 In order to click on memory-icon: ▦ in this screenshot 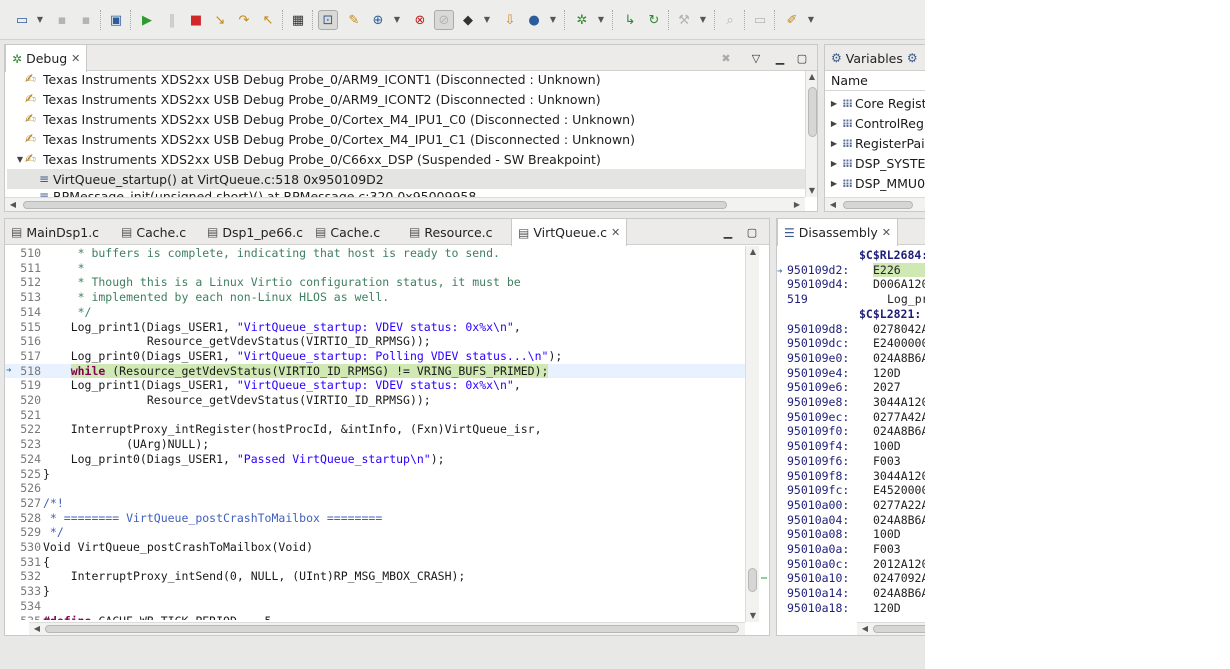, I will do `click(298, 20)`.